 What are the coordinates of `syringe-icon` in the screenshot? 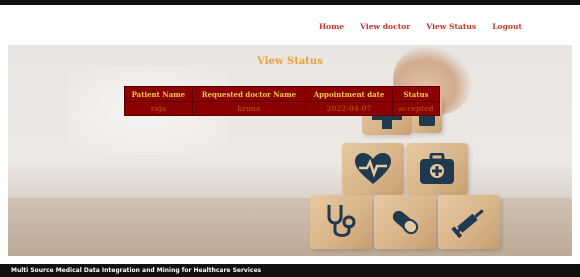 It's located at (467, 224).